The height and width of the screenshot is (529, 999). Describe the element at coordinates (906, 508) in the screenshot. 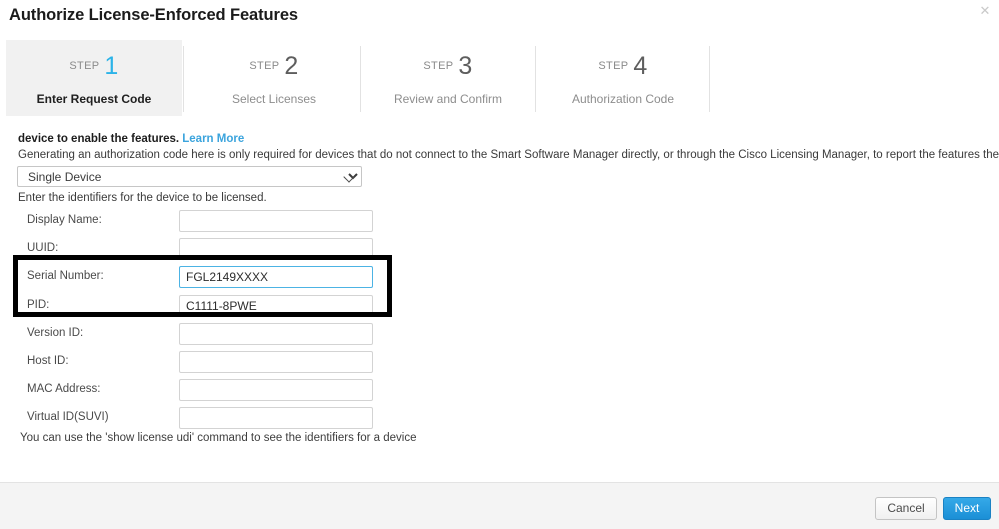

I see `cancel-button: Cancel` at that location.